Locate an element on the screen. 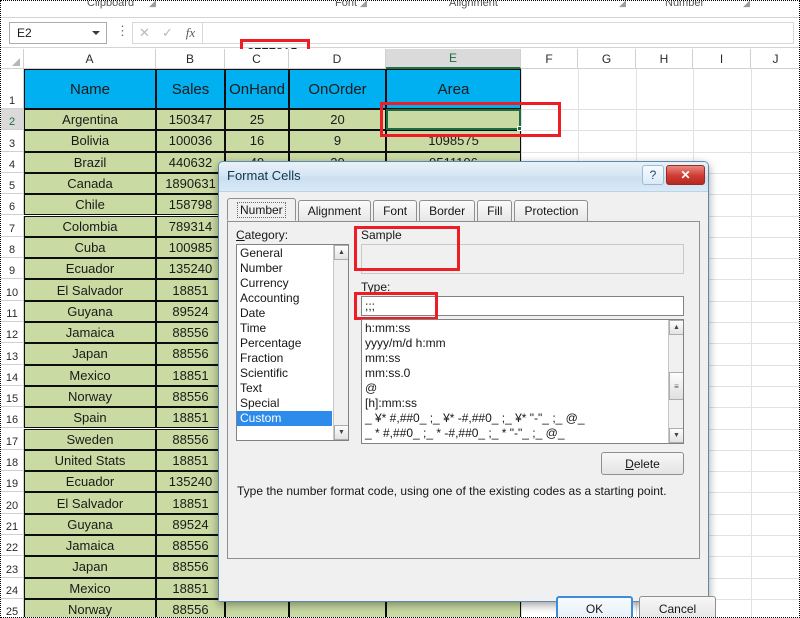  column-header-h: H is located at coordinates (664, 59).